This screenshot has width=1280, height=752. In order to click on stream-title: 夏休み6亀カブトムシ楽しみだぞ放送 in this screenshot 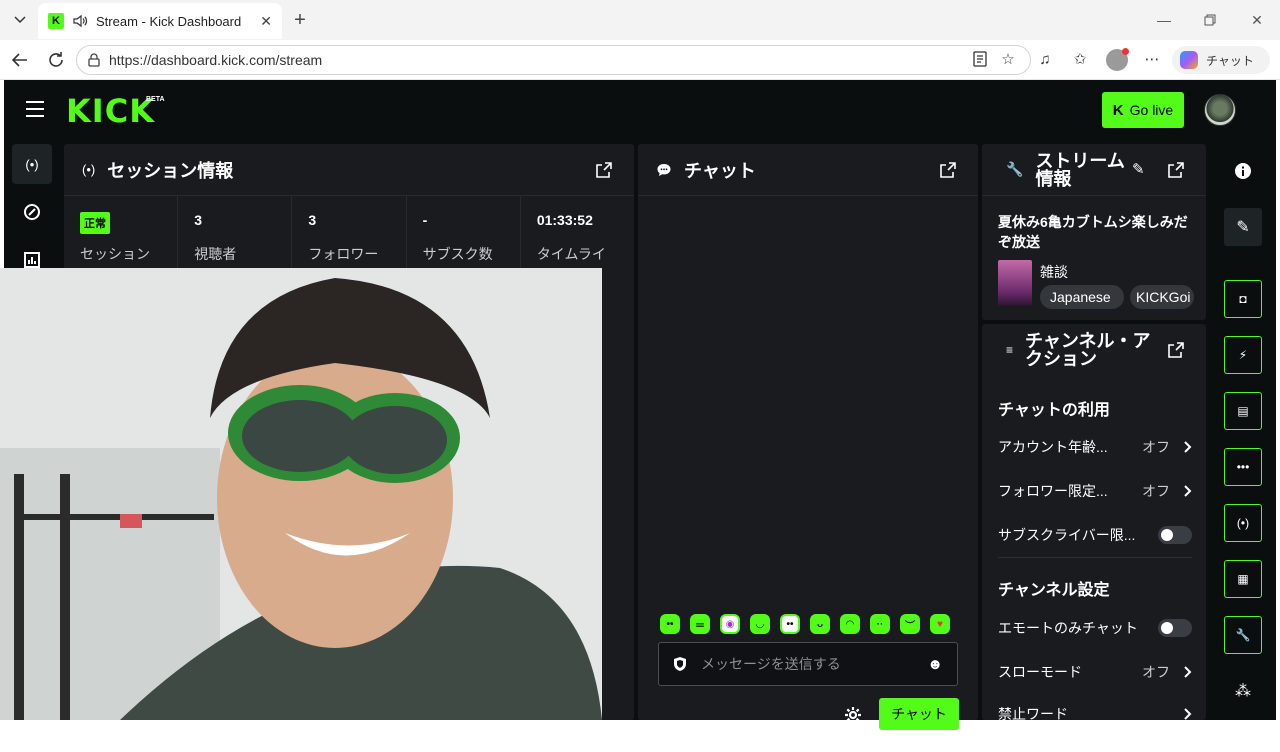, I will do `click(1093, 232)`.